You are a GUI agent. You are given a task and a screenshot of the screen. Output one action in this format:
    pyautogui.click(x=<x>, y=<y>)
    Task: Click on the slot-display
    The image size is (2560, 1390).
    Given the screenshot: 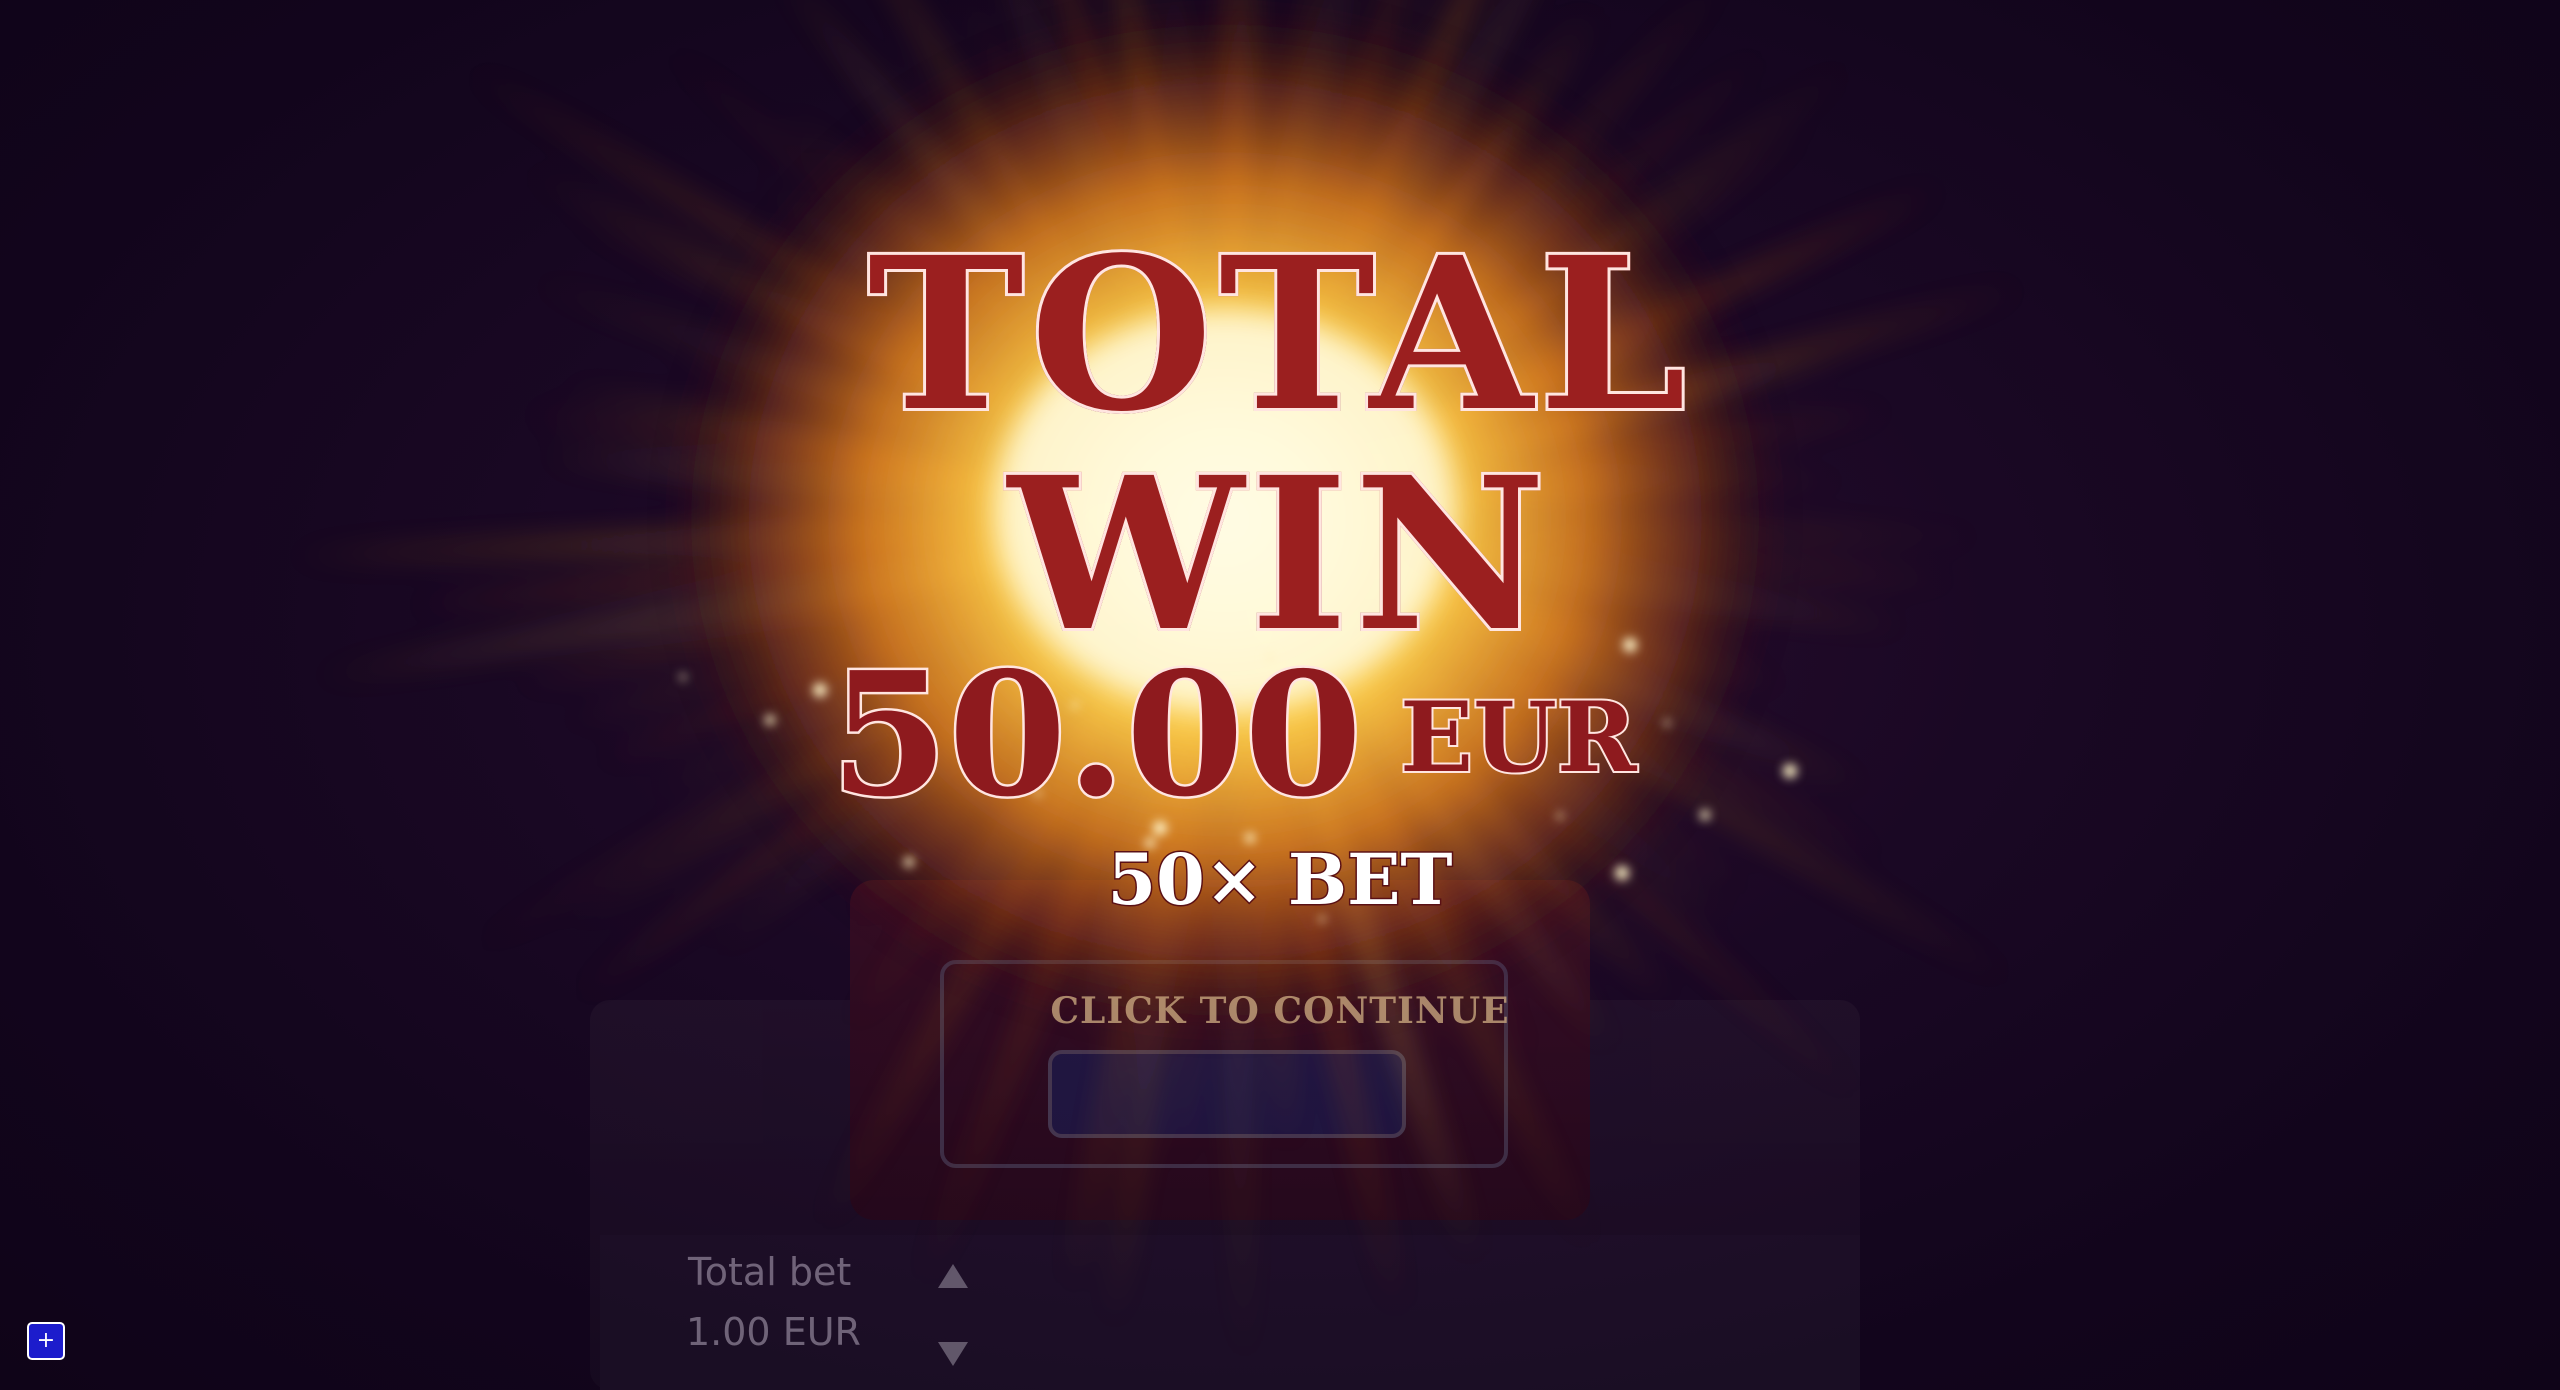 What is the action you would take?
    pyautogui.click(x=1227, y=1094)
    